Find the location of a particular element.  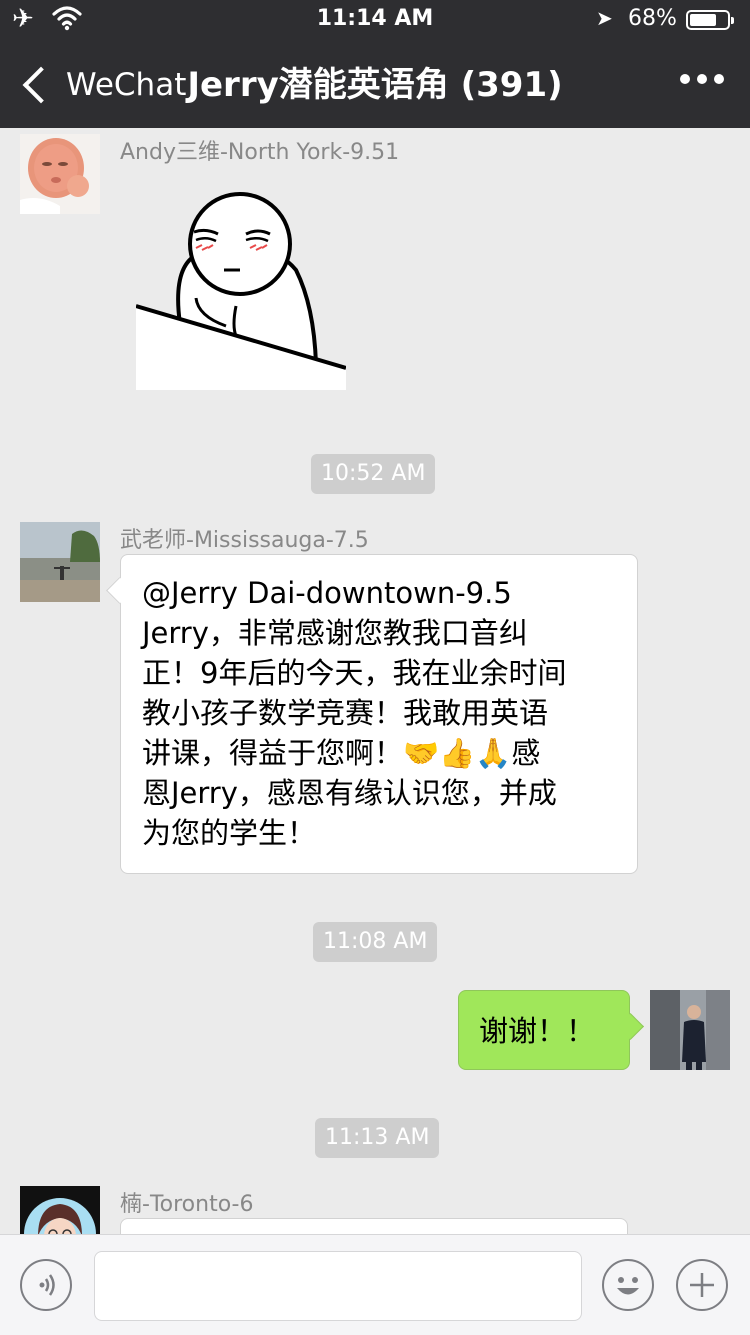

timestamp: 10:52 AM is located at coordinates (373, 474).